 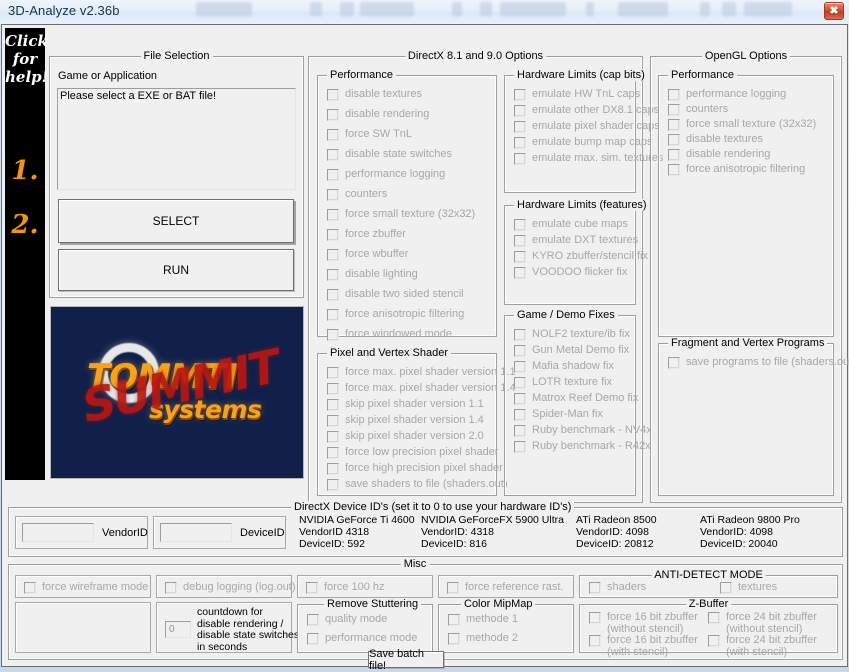 What do you see at coordinates (178, 629) in the screenshot?
I see `countdown-input: 0` at bounding box center [178, 629].